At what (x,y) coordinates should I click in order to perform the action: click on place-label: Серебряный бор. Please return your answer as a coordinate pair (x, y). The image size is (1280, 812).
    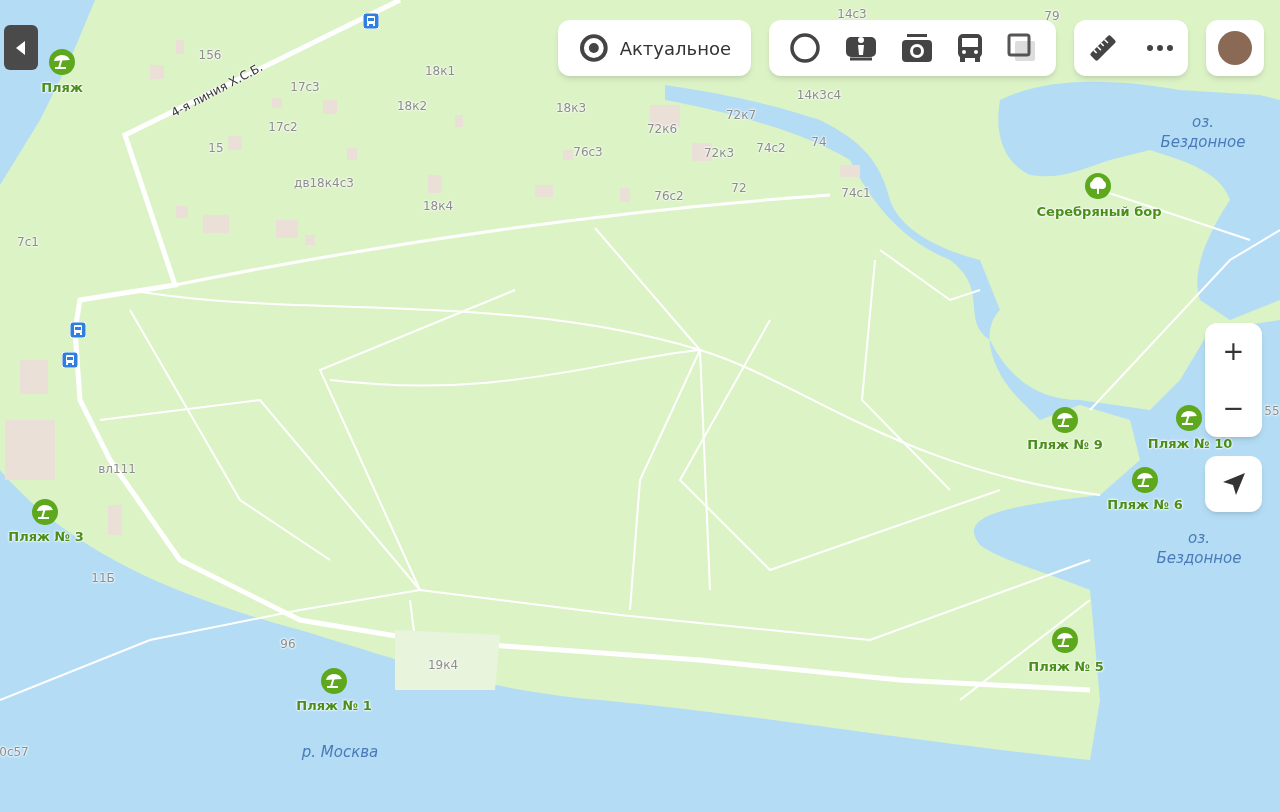
    Looking at the image, I should click on (1099, 212).